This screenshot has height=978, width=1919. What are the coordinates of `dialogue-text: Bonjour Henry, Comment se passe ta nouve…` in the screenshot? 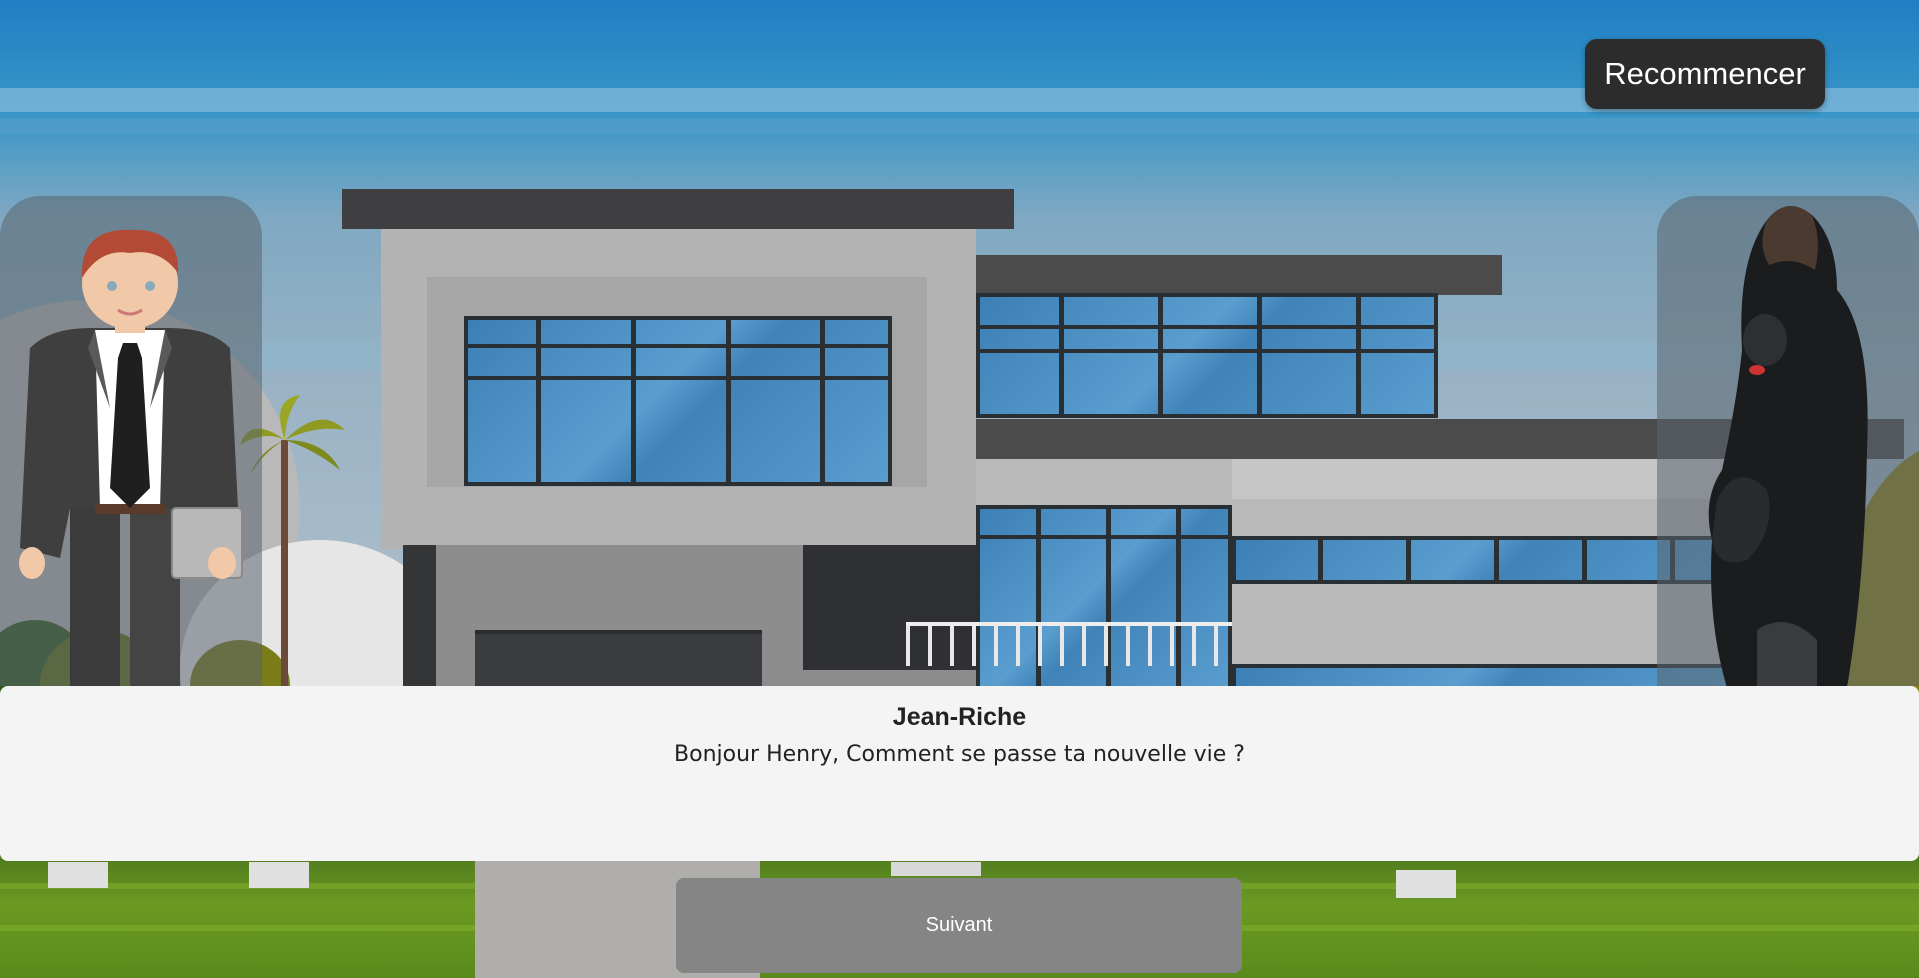 It's located at (959, 754).